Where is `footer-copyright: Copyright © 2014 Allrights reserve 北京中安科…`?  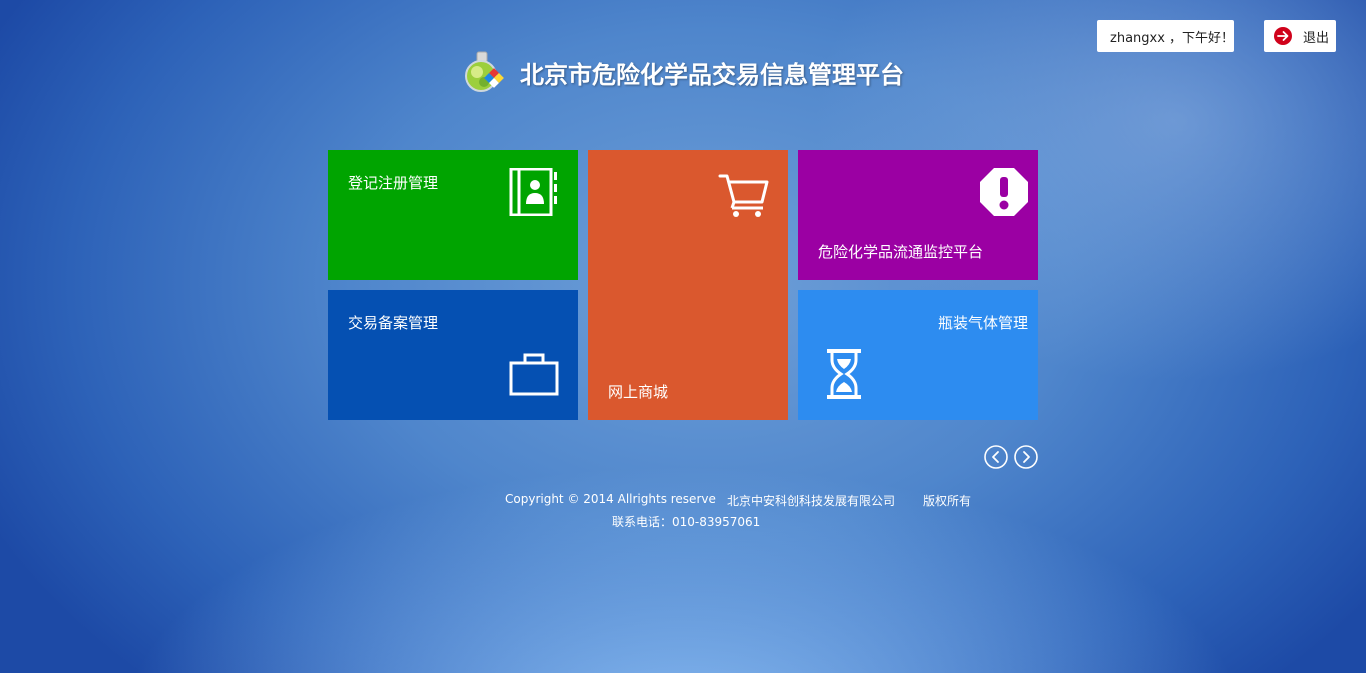
footer-copyright: Copyright © 2014 Allrights reserve 北京中安科… is located at coordinates (738, 500).